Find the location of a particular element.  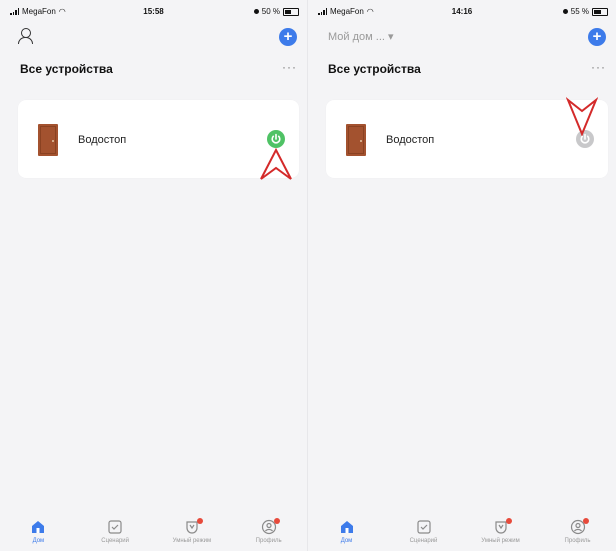

annotation-arrow-down is located at coordinates (582, 116).